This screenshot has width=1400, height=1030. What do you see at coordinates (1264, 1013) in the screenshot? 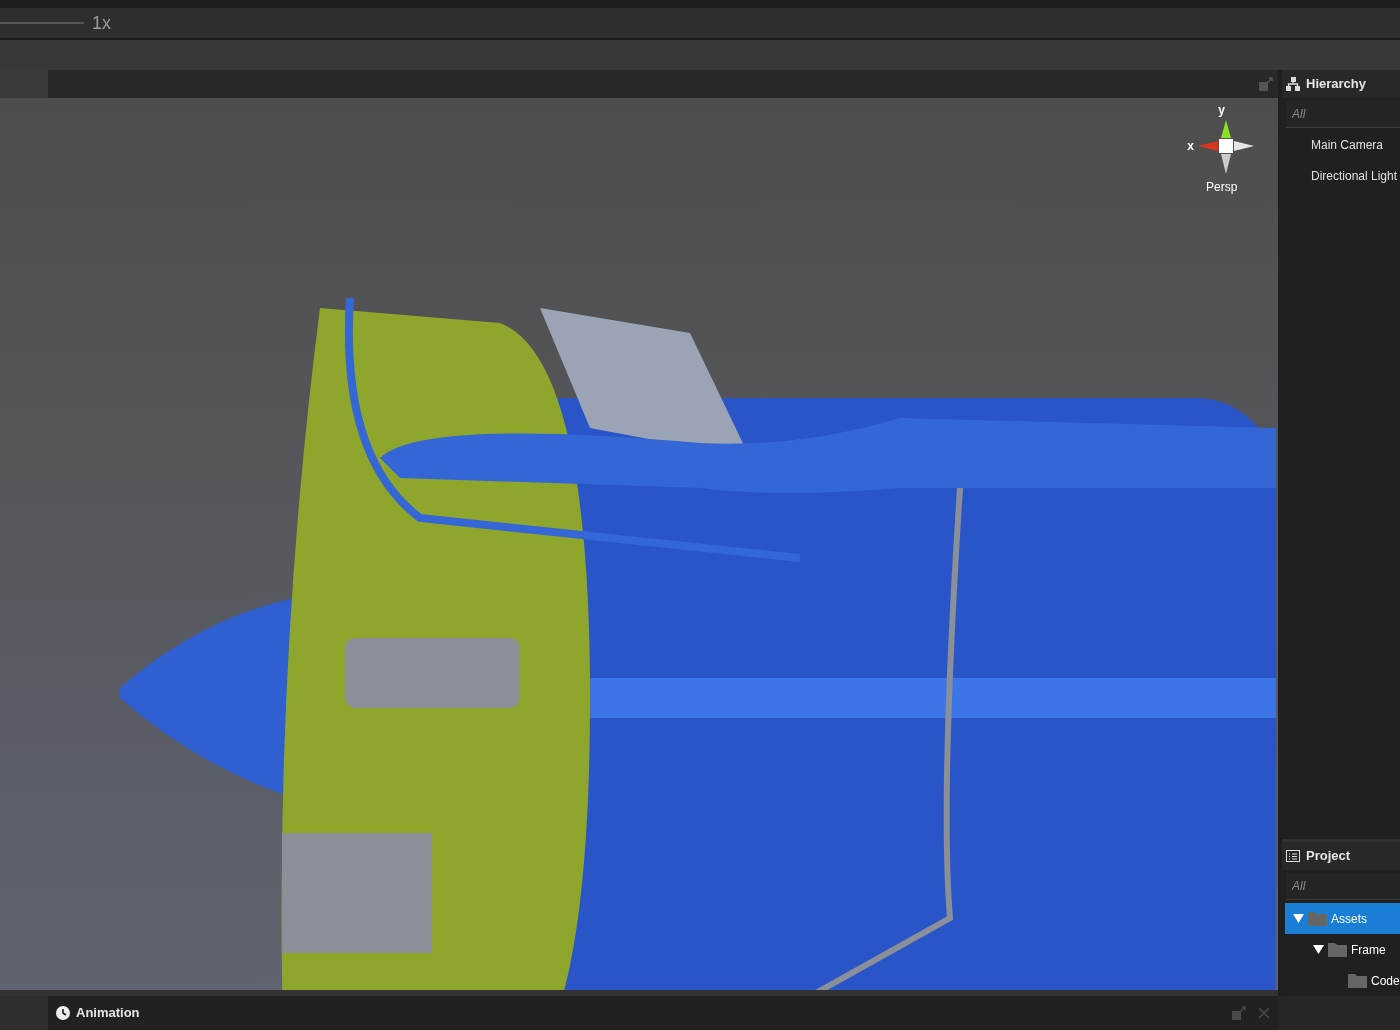
I see `close-icon` at bounding box center [1264, 1013].